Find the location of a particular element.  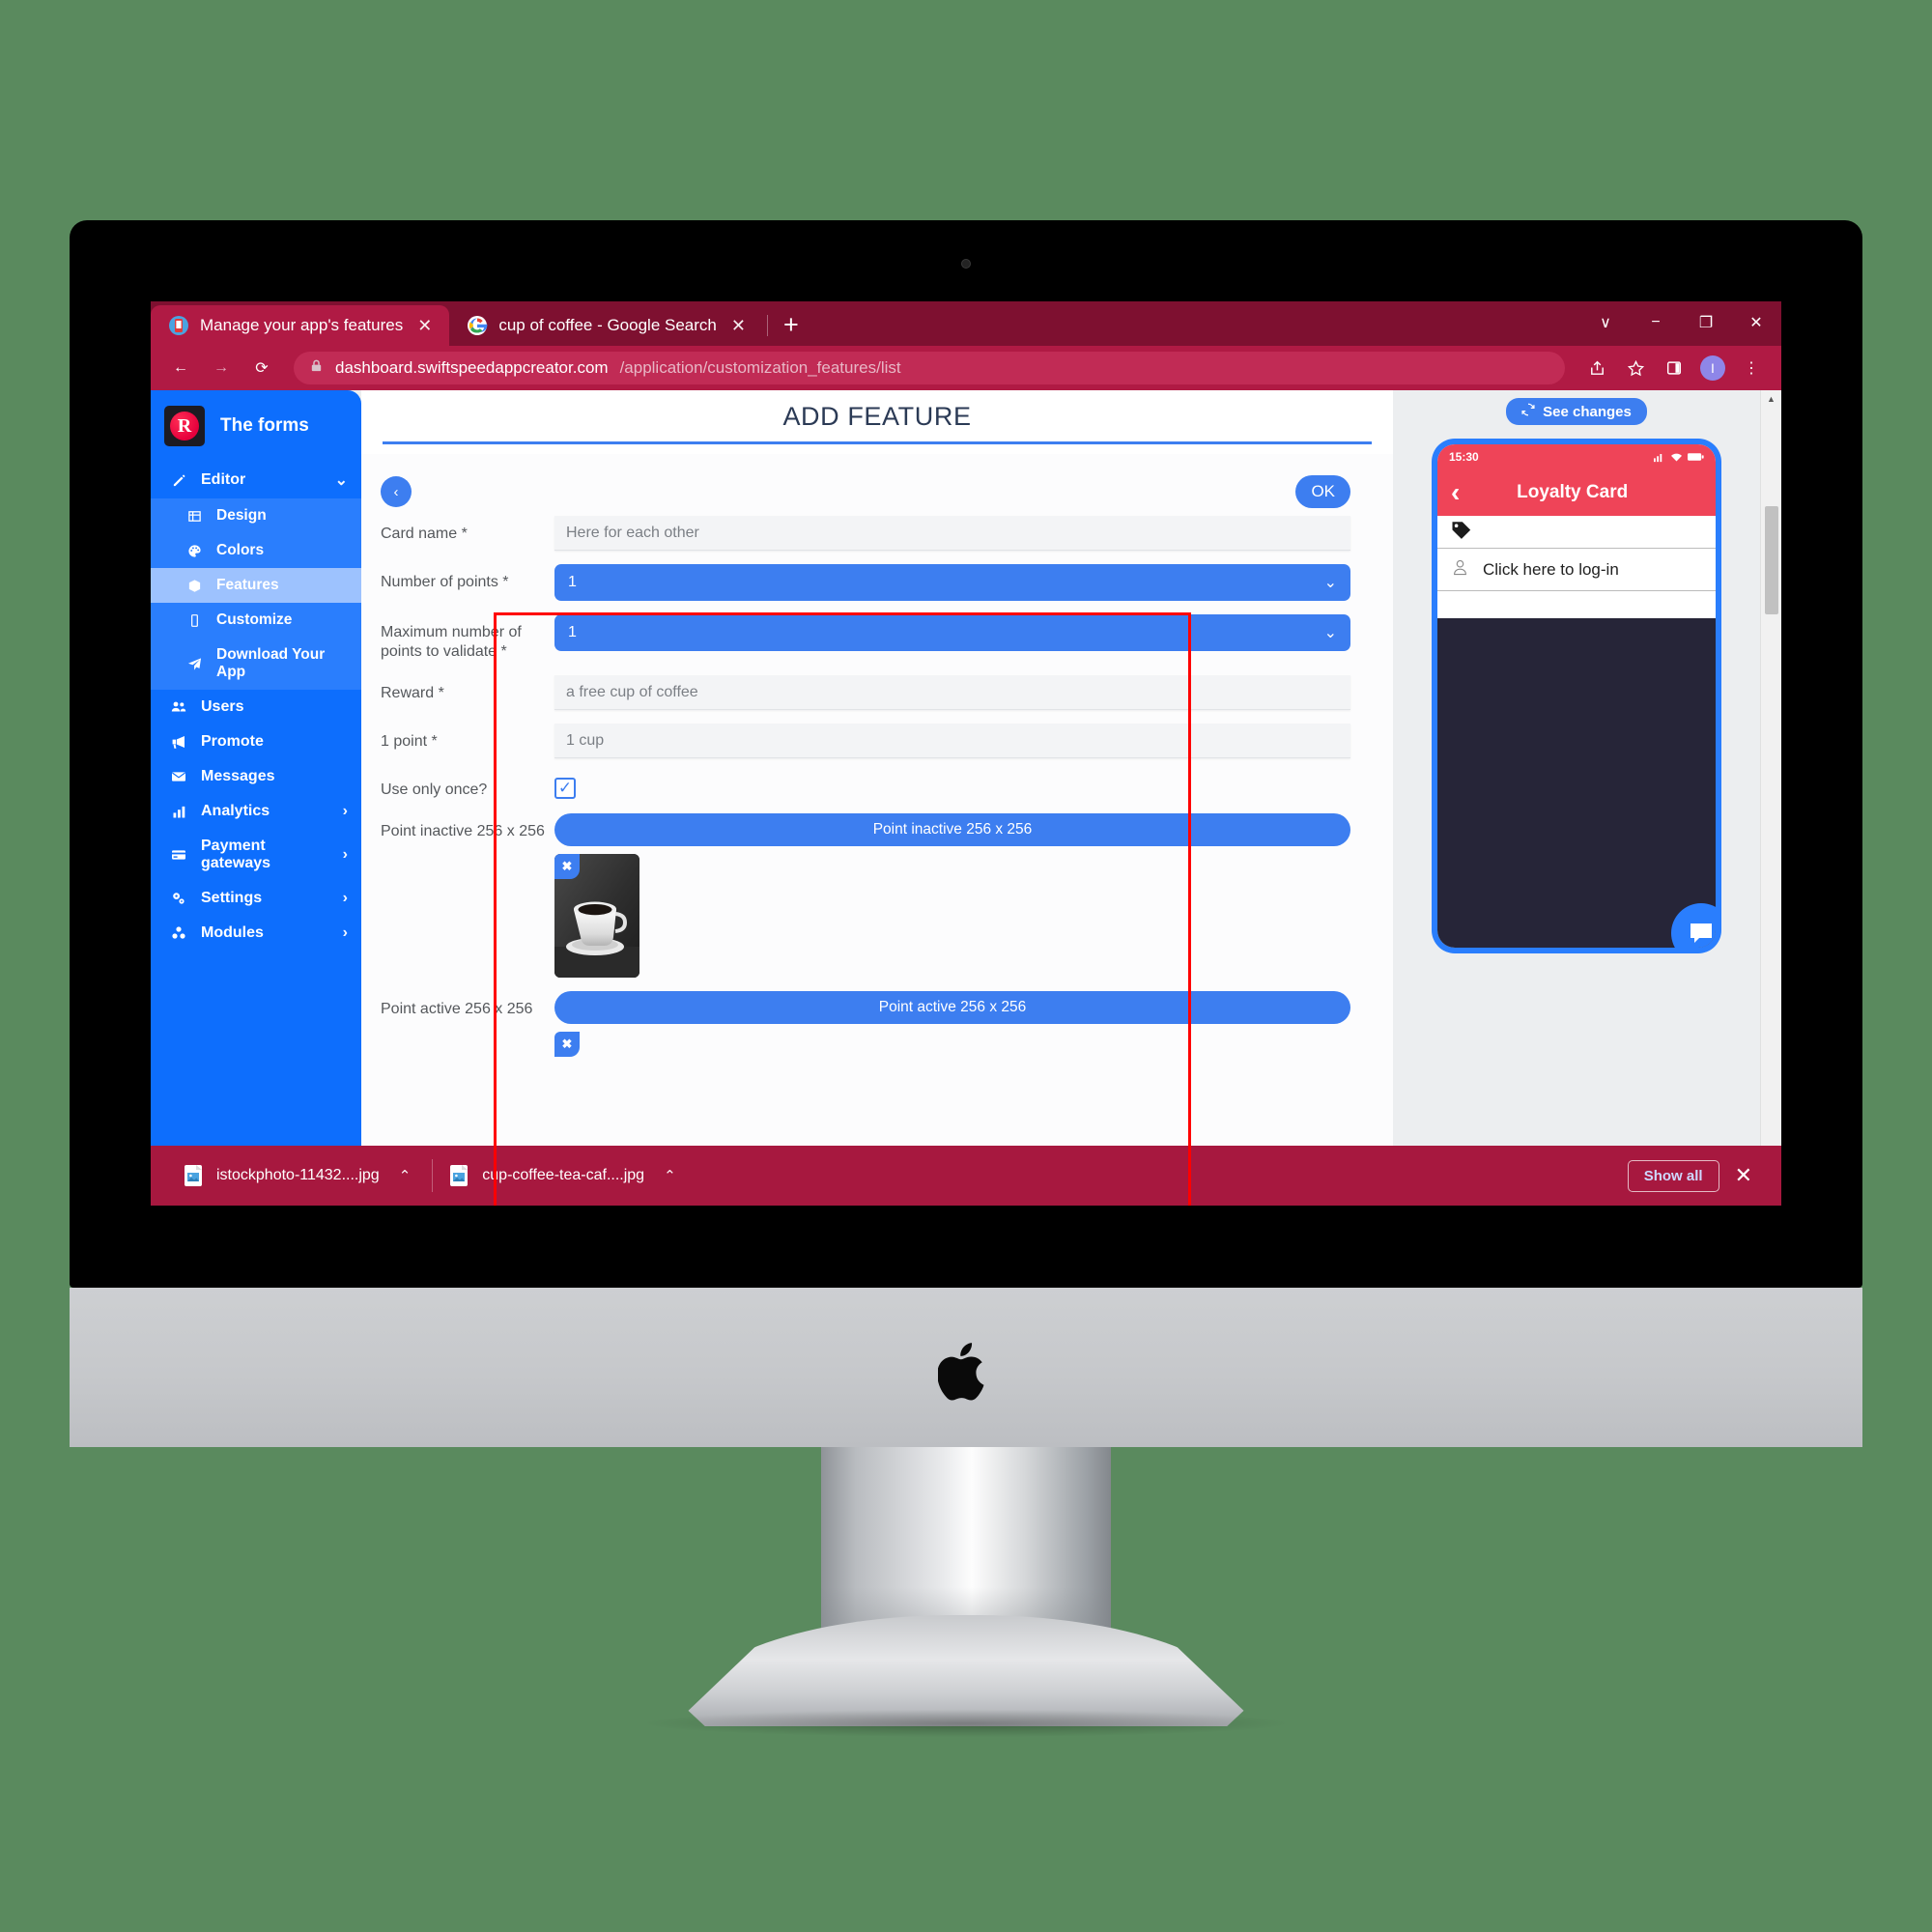

brand-name: The forms is located at coordinates (264, 425).